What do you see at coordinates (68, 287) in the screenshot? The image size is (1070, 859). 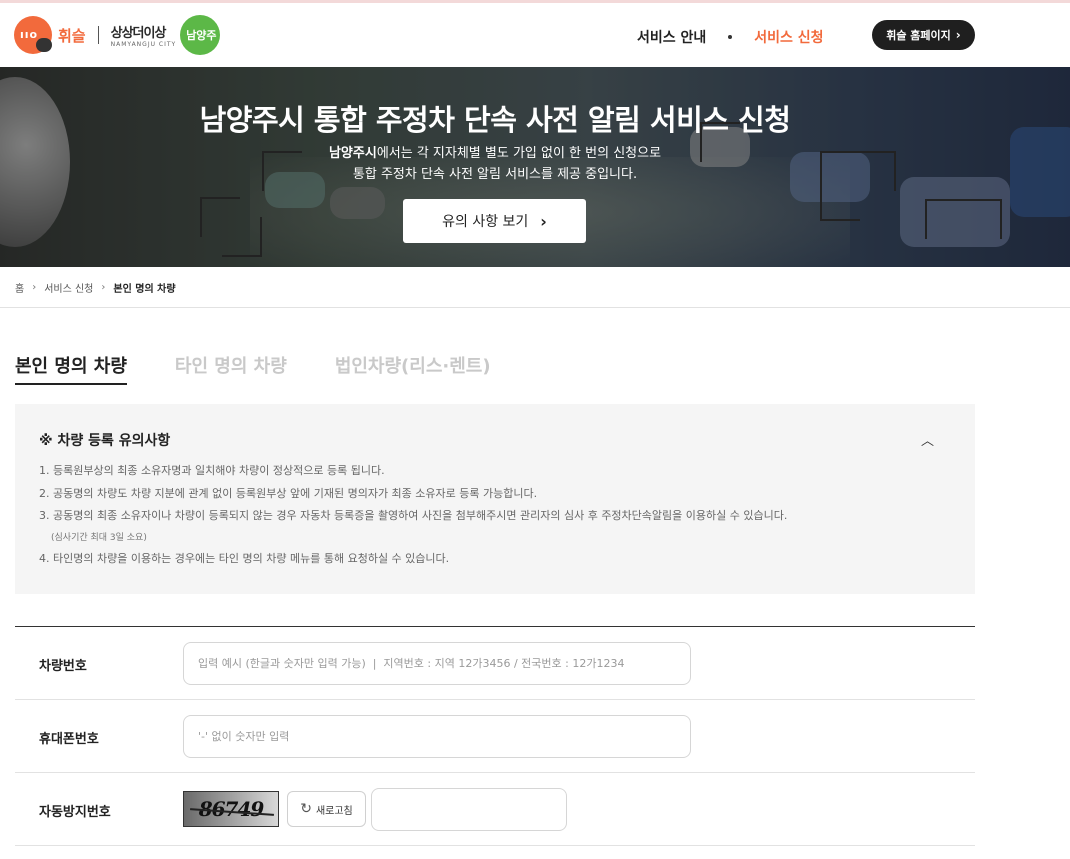 I see `breadcrumb-service-apply: 서비스 신청` at bounding box center [68, 287].